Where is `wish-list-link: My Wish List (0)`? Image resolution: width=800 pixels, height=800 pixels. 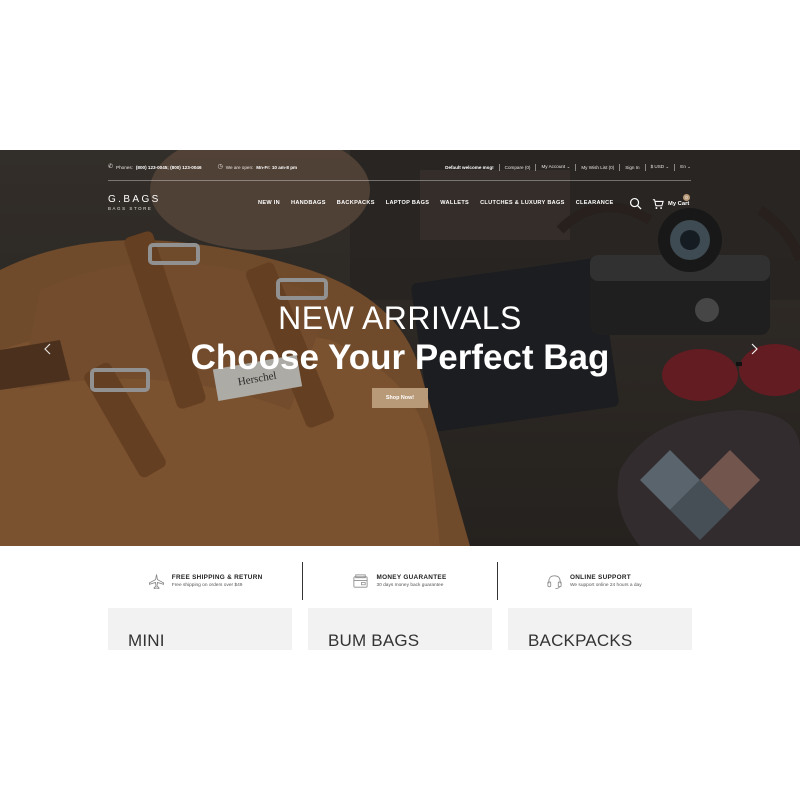
wish-list-link: My Wish List (0) is located at coordinates (597, 167).